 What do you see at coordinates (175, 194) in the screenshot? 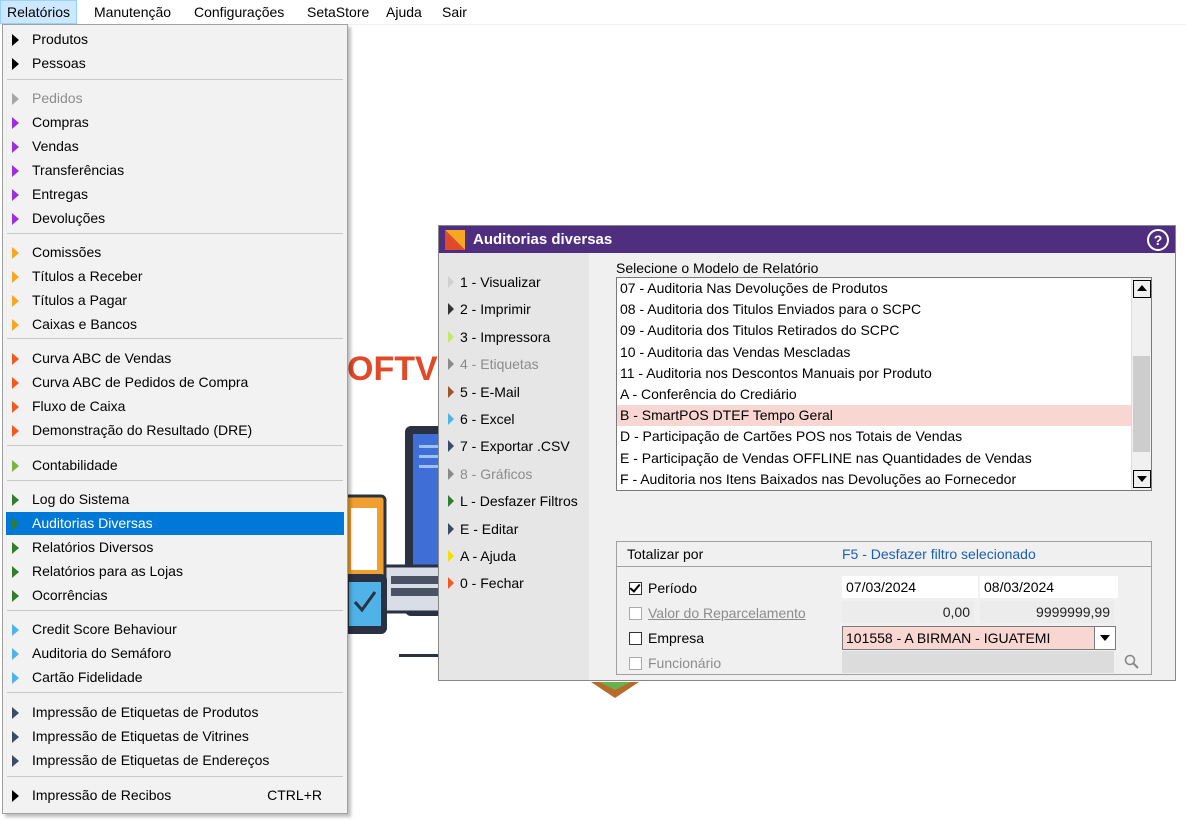
I see `menu-item: Entregas` at bounding box center [175, 194].